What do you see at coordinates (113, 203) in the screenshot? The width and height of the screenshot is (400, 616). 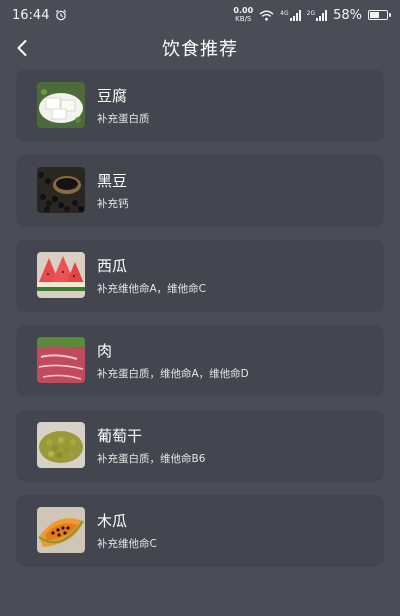 I see `food-description: 补充钙` at bounding box center [113, 203].